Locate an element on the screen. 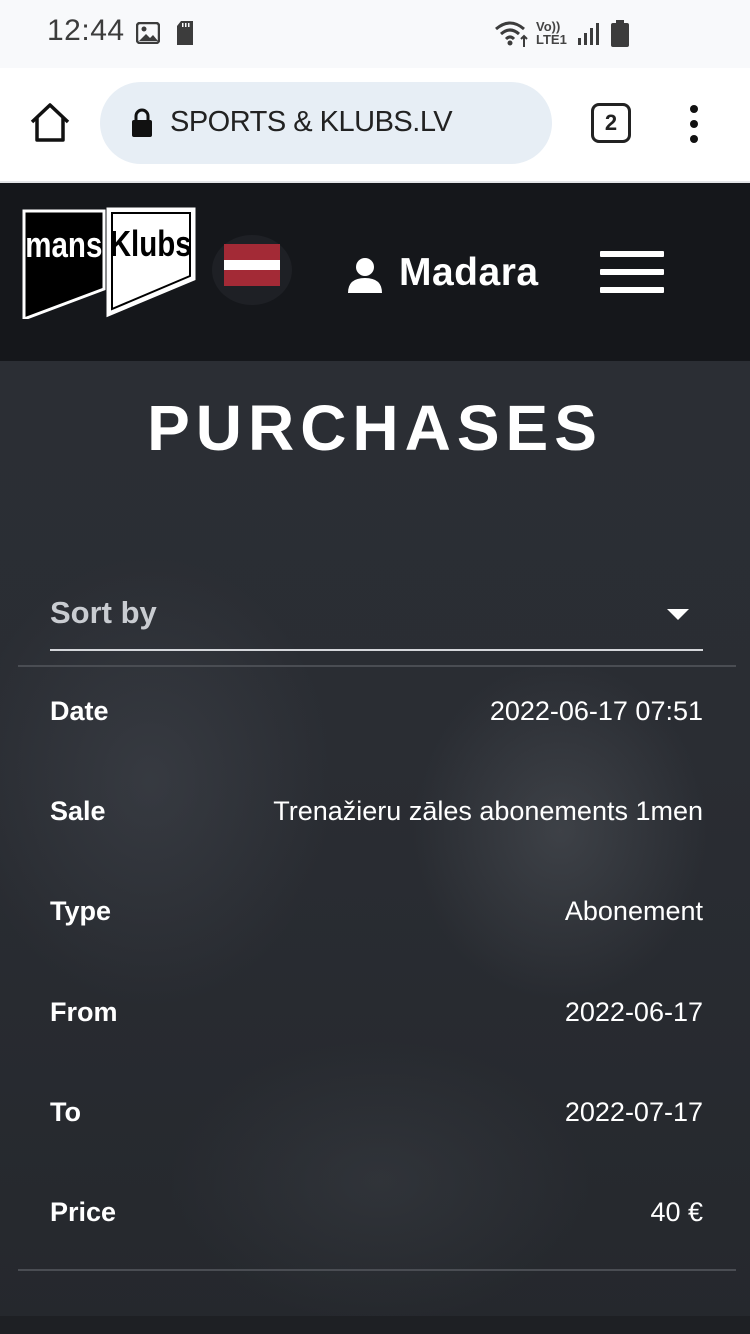  row-value: Trenažieru zāles abonements 1men is located at coordinates (488, 811).